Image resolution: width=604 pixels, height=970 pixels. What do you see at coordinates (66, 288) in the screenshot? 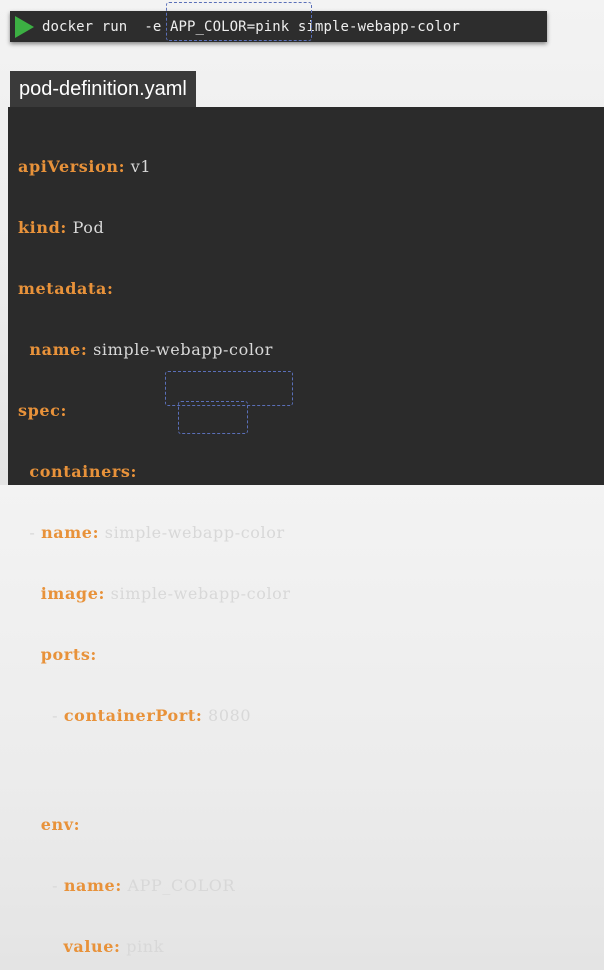
I see `yaml-key: metadata:` at bounding box center [66, 288].